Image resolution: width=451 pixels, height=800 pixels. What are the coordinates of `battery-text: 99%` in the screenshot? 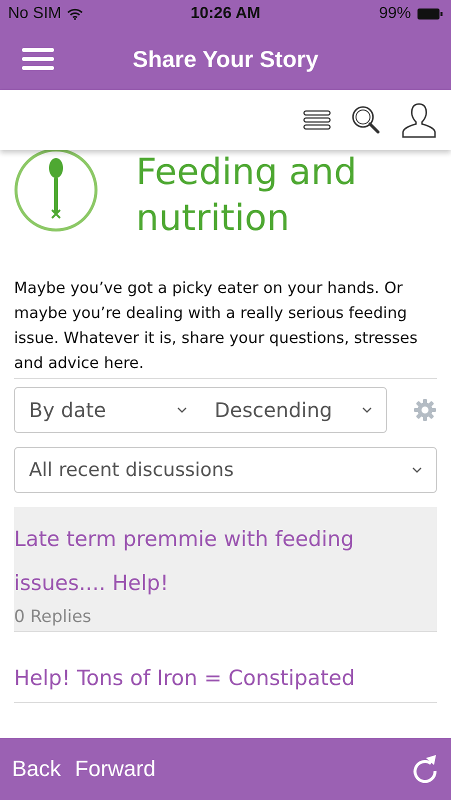 It's located at (394, 14).